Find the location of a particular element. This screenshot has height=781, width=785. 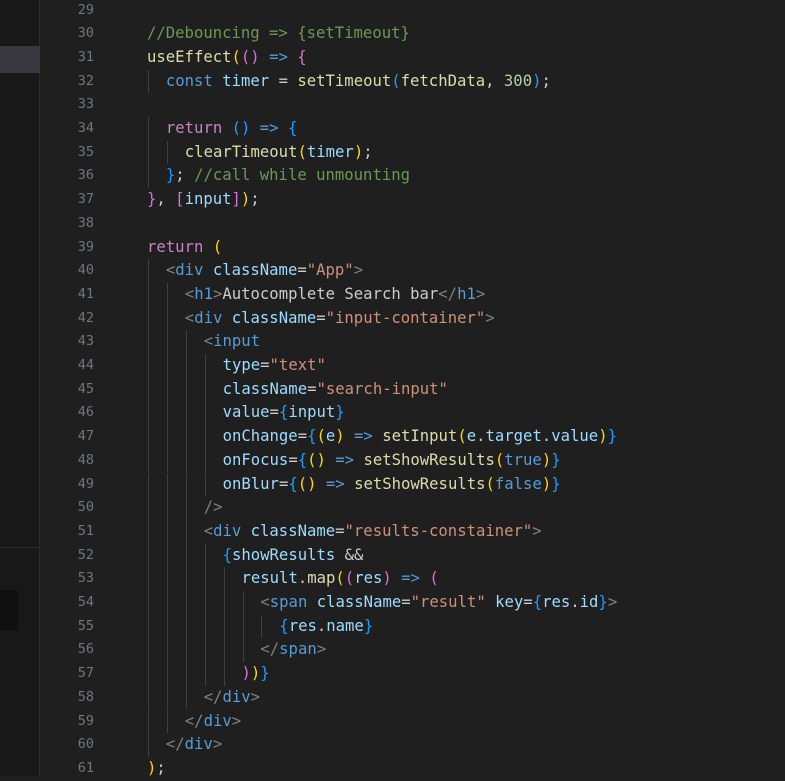

code-line: 29 is located at coordinates (413, 11).